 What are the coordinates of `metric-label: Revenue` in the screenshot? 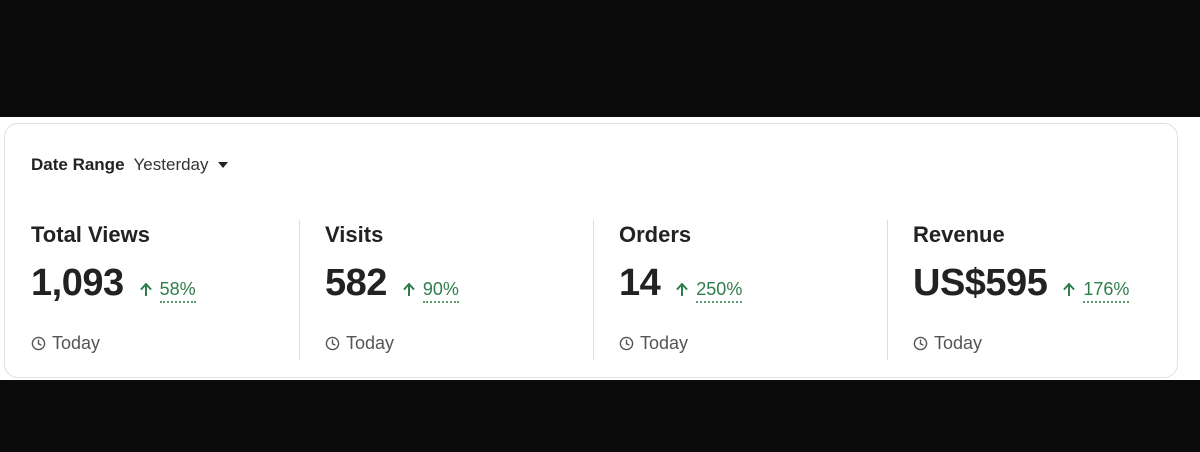 It's located at (959, 234).